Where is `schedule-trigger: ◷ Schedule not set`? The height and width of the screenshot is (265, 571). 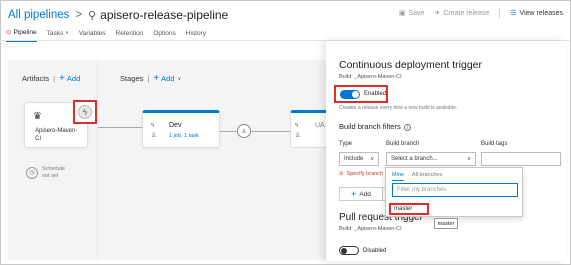
schedule-trigger: ◷ Schedule not set is located at coordinates (45, 173).